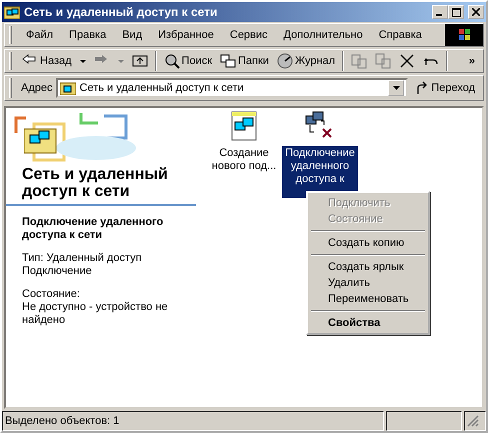 The image size is (488, 433). I want to click on search-icon, so click(172, 61).